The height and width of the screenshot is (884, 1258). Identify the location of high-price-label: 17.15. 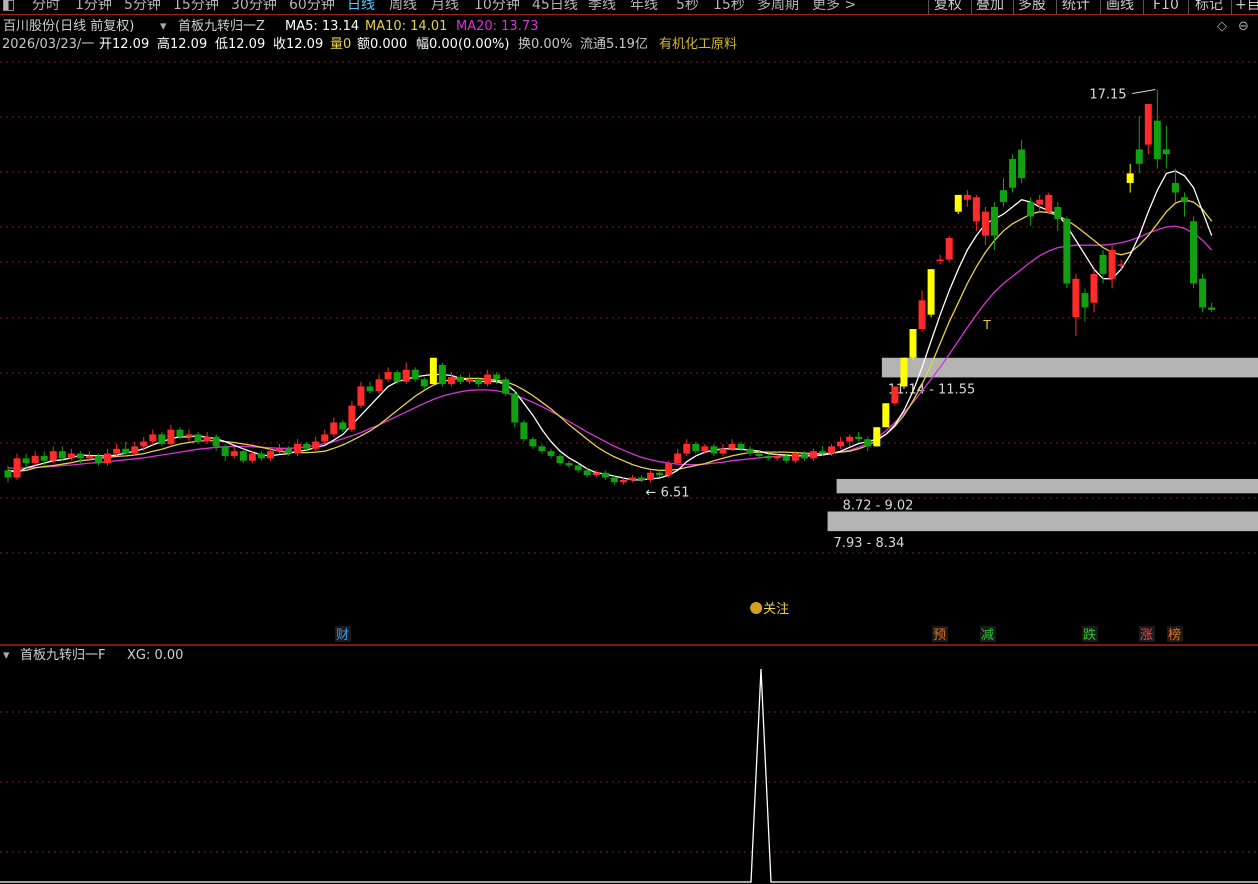
(1107, 95).